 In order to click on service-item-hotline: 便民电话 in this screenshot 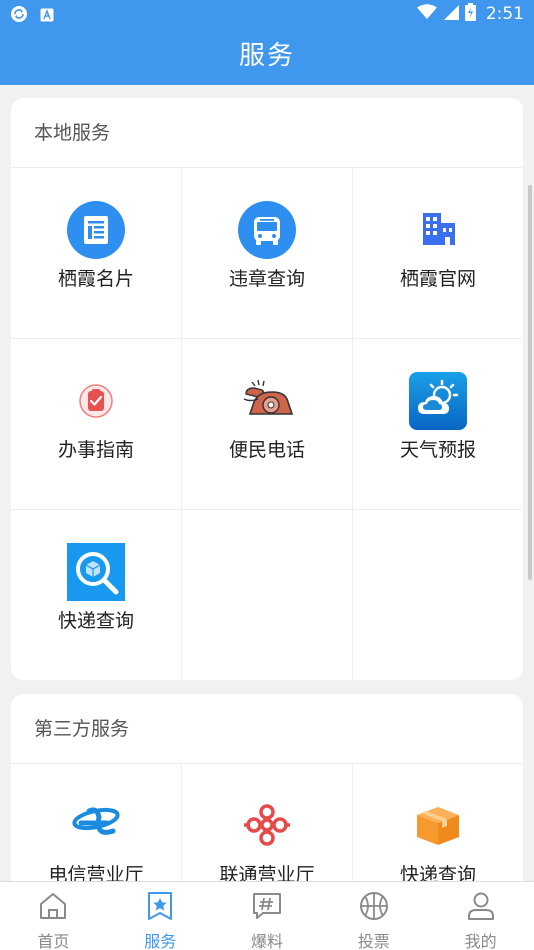, I will do `click(267, 424)`.